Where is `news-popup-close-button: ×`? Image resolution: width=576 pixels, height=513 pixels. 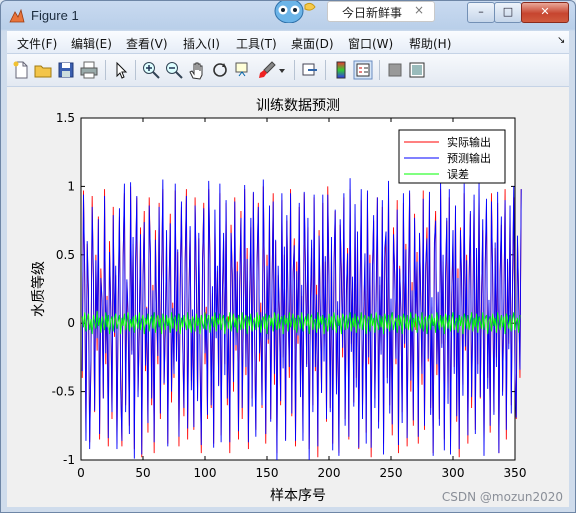 news-popup-close-button: × is located at coordinates (419, 10).